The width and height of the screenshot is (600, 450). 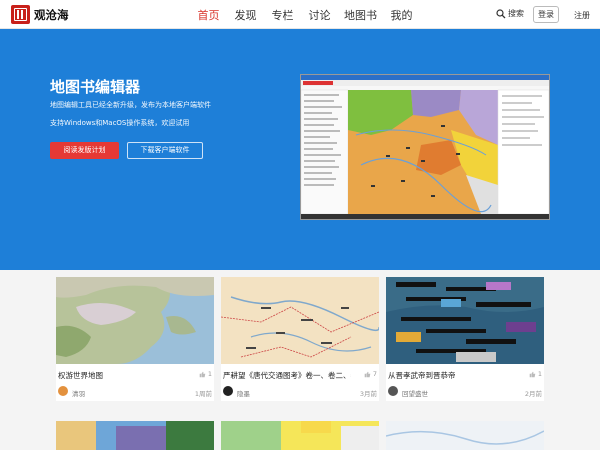 What do you see at coordinates (20, 14) in the screenshot?
I see `logo-icon` at bounding box center [20, 14].